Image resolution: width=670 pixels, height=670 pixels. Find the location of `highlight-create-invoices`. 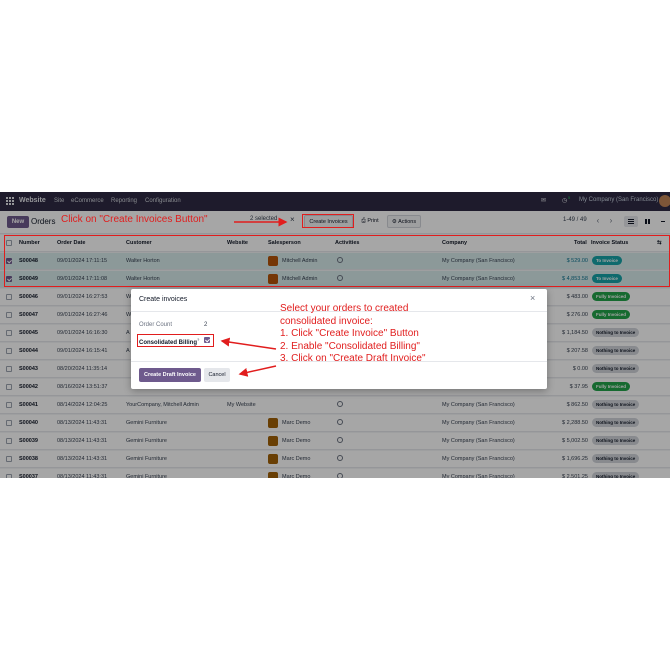

highlight-create-invoices is located at coordinates (328, 221).